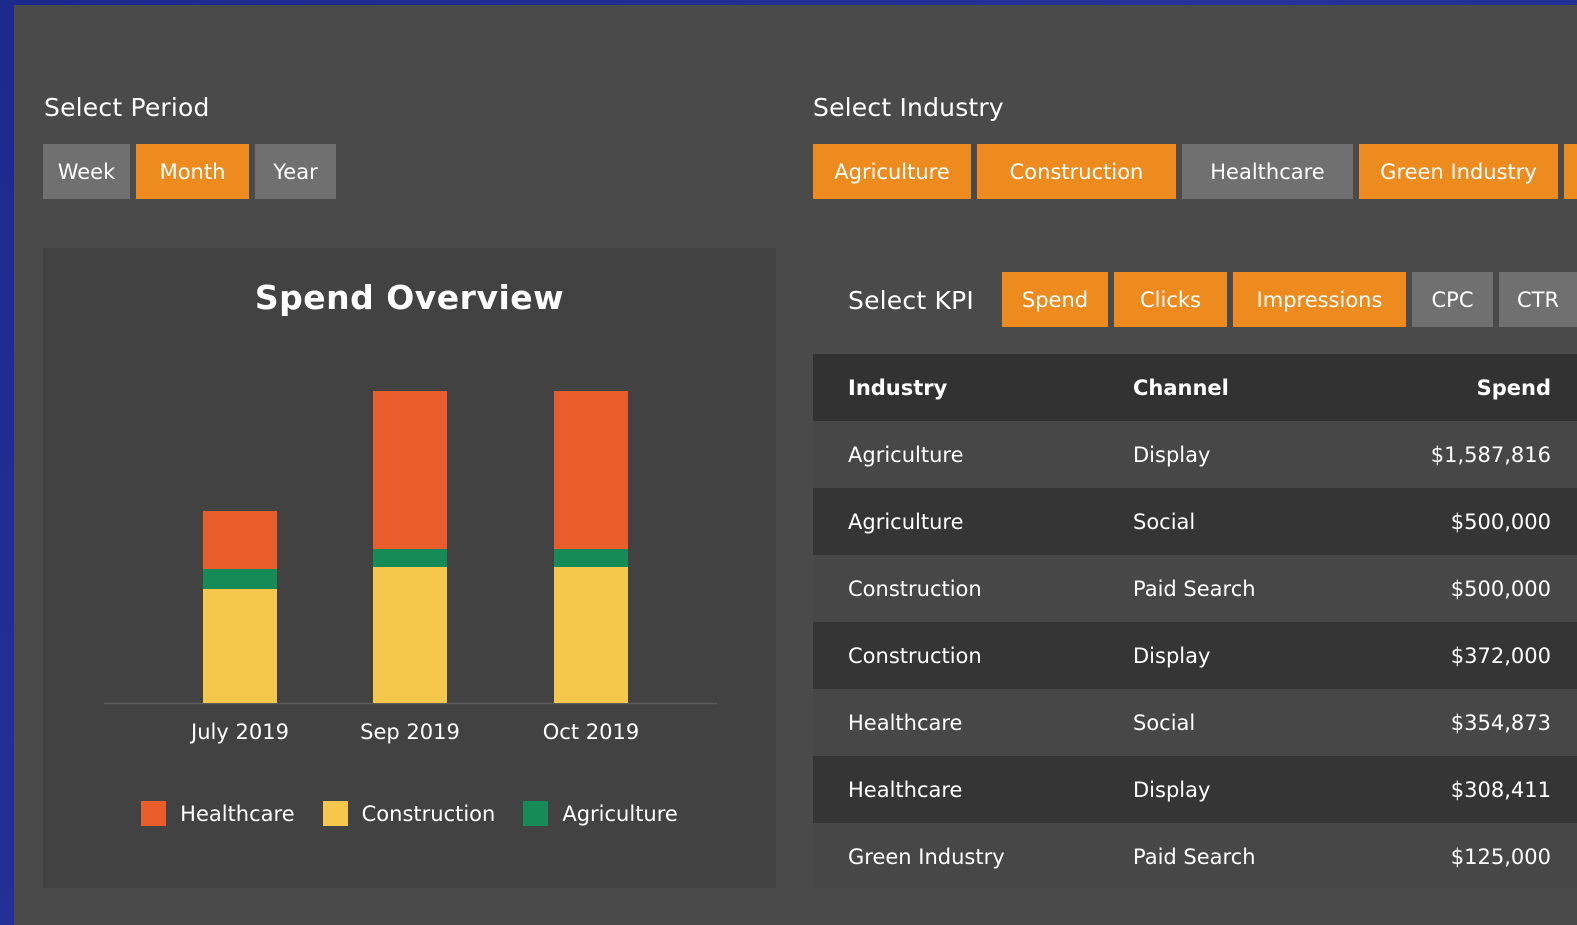 The width and height of the screenshot is (1577, 925). I want to click on chart-plot: July 2019 Sep 2019 Oct 2019, so click(410, 567).